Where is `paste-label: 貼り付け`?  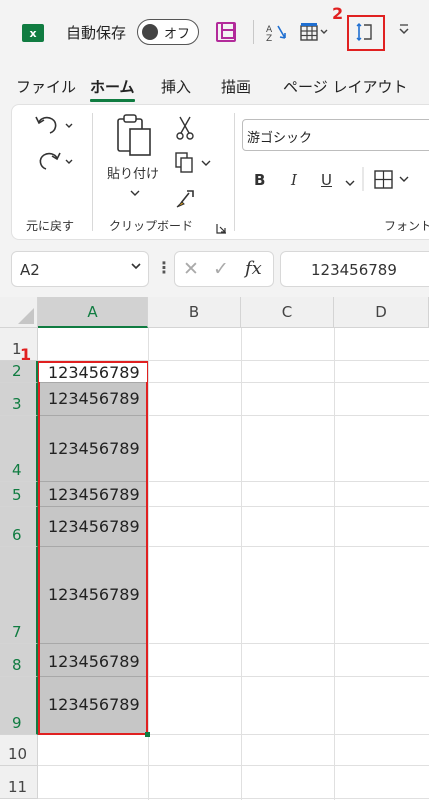
paste-label: 貼り付け is located at coordinates (133, 172).